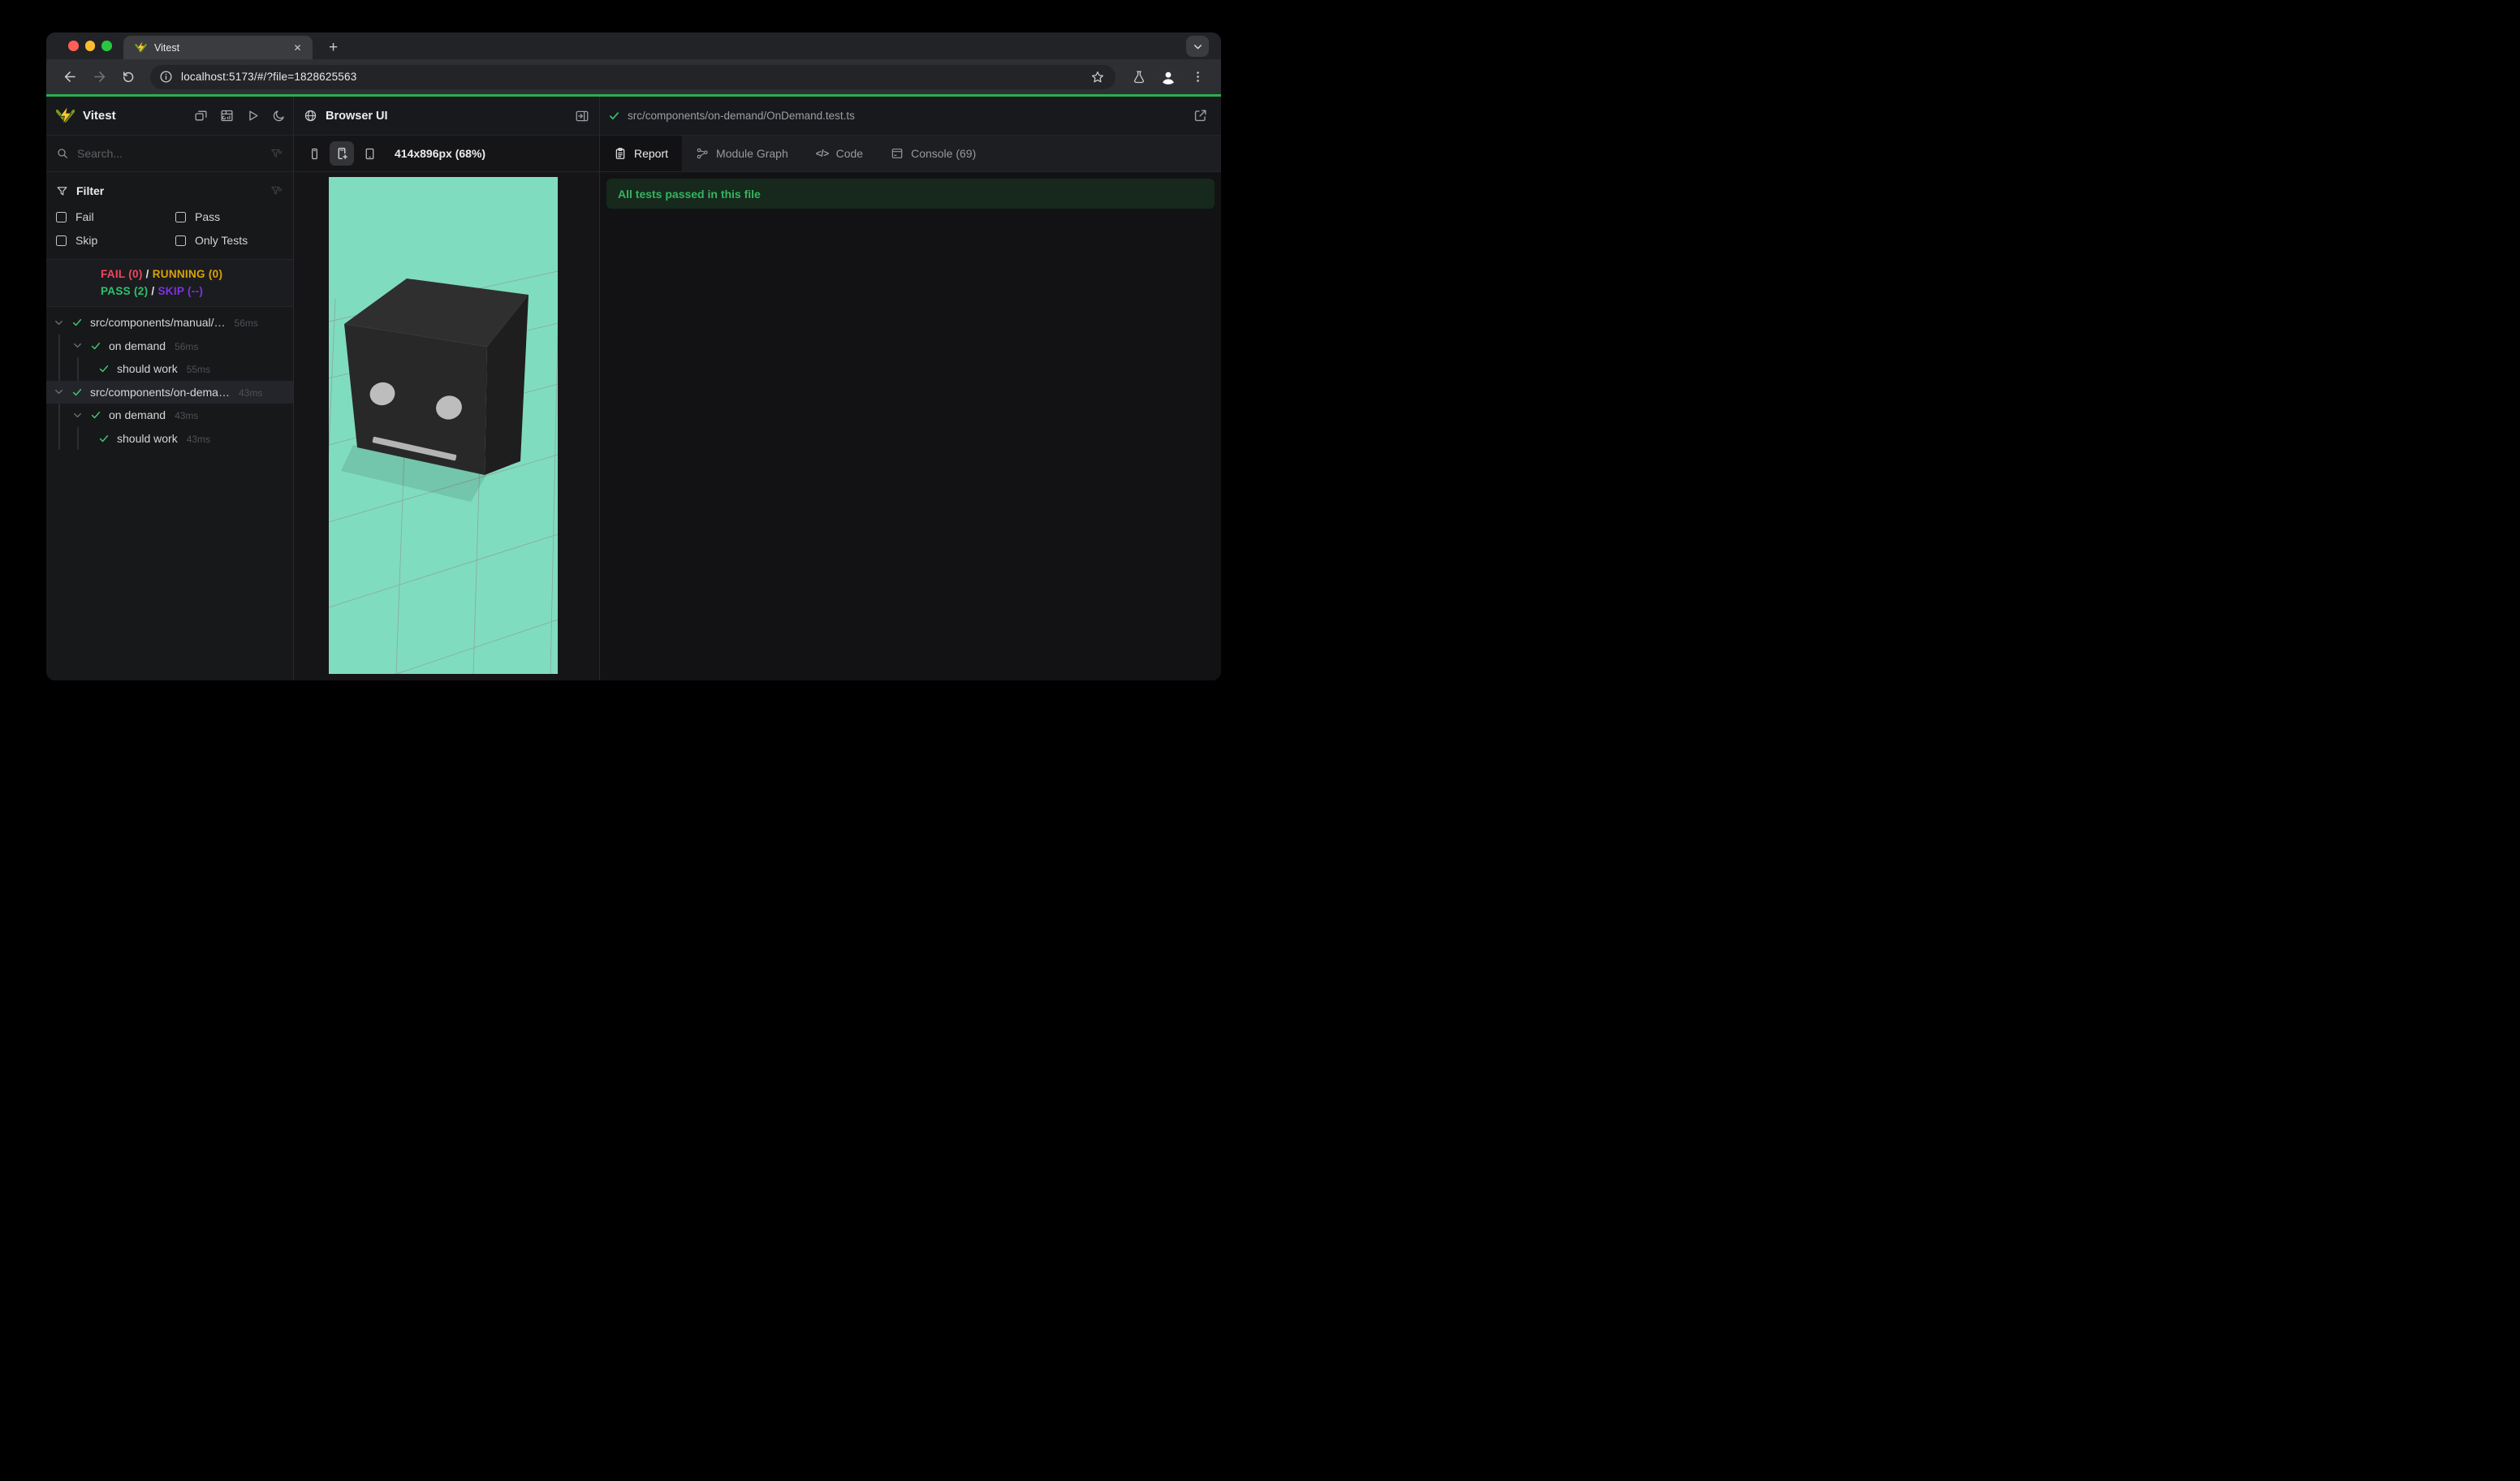 The height and width of the screenshot is (1481, 2520). What do you see at coordinates (839, 153) in the screenshot?
I see `tab-code: </> Code` at bounding box center [839, 153].